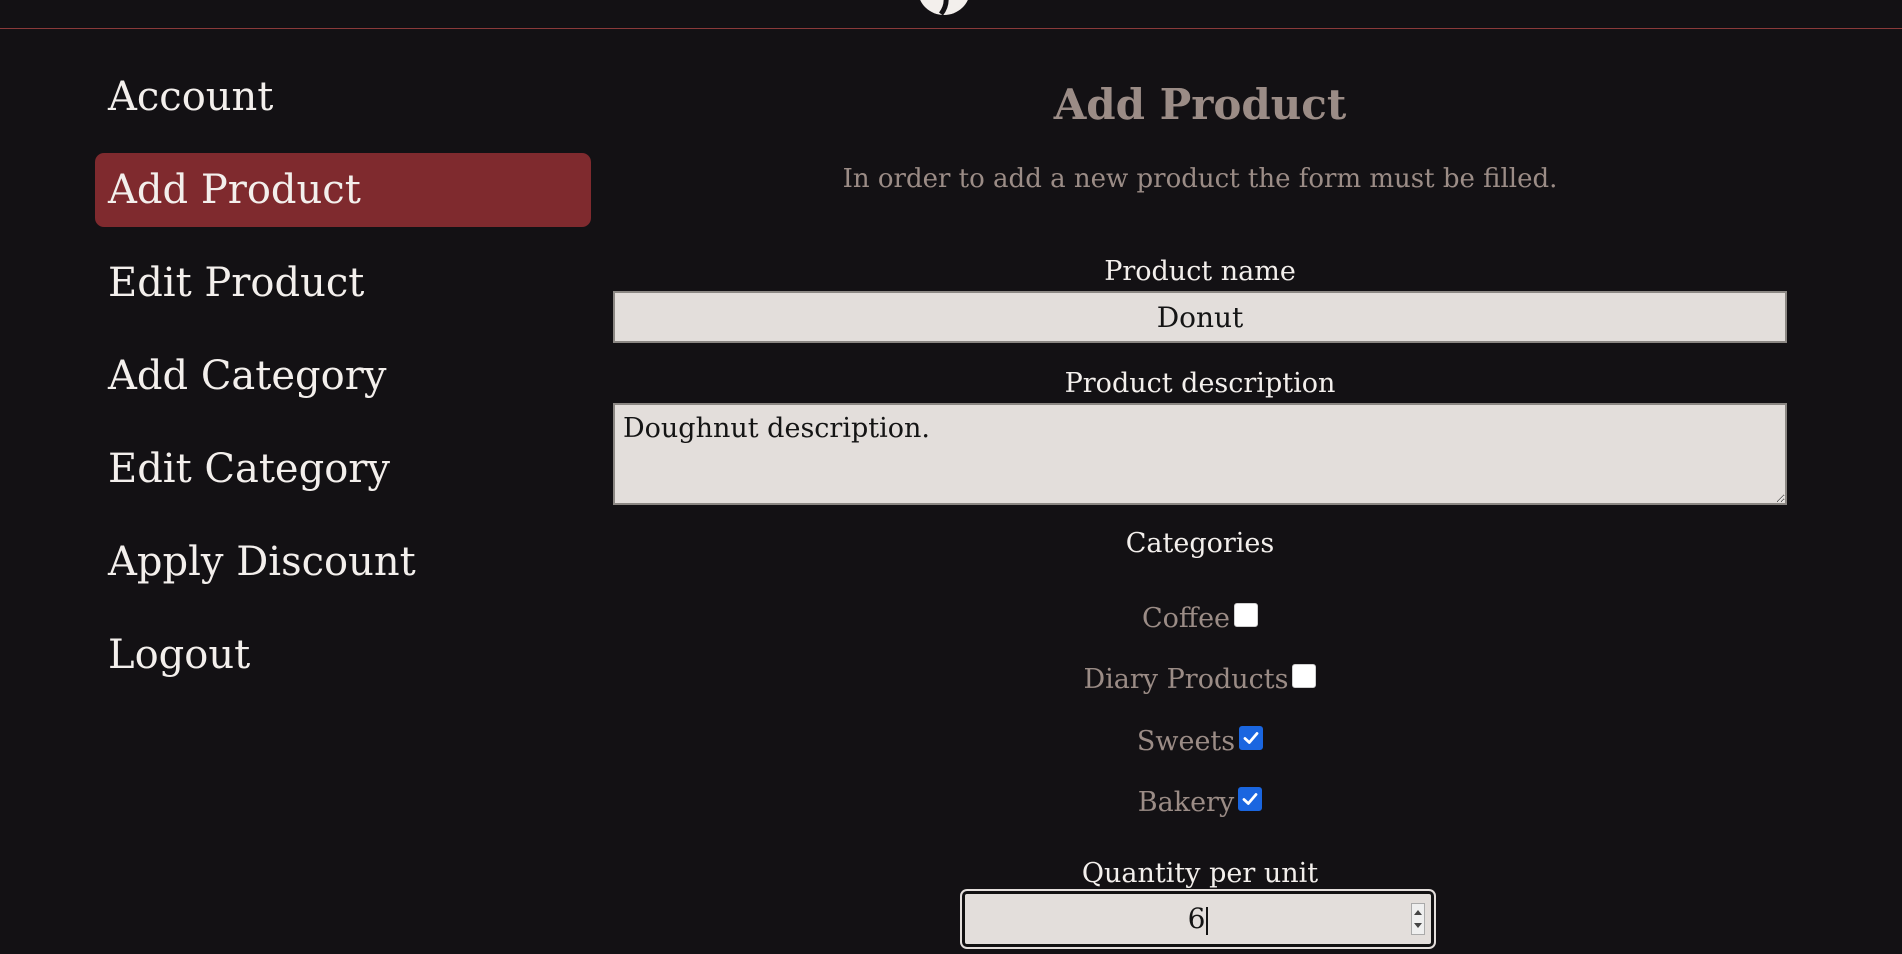 Image resolution: width=1902 pixels, height=954 pixels. I want to click on sidebar-item-account: Account, so click(343, 97).